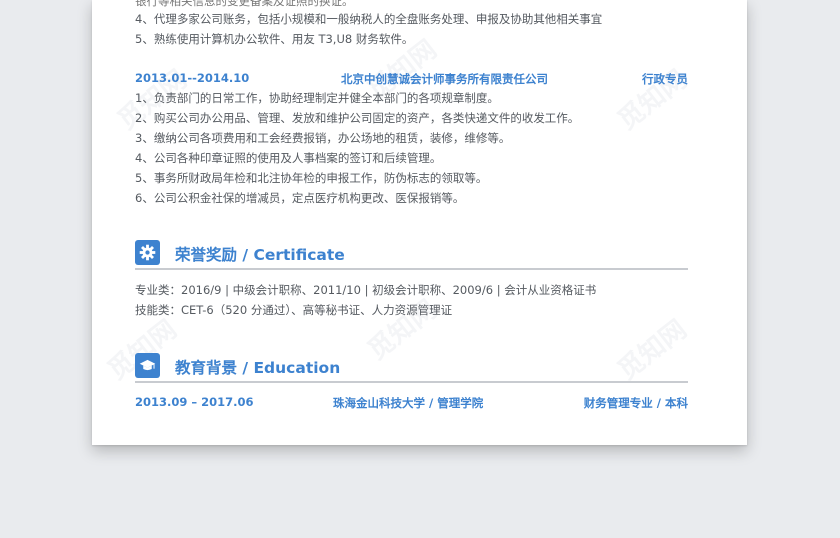 This screenshot has width=840, height=538. Describe the element at coordinates (147, 252) in the screenshot. I see `gear-icon` at that location.